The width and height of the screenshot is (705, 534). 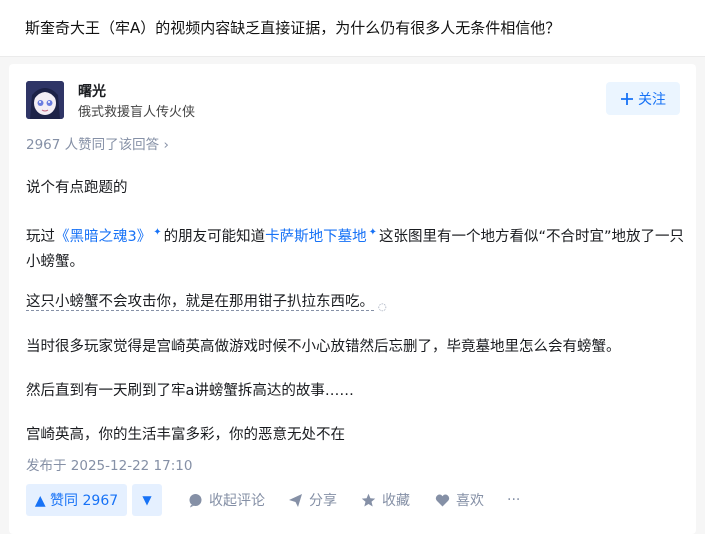 What do you see at coordinates (652, 99) in the screenshot?
I see `follow-label: 关注` at bounding box center [652, 99].